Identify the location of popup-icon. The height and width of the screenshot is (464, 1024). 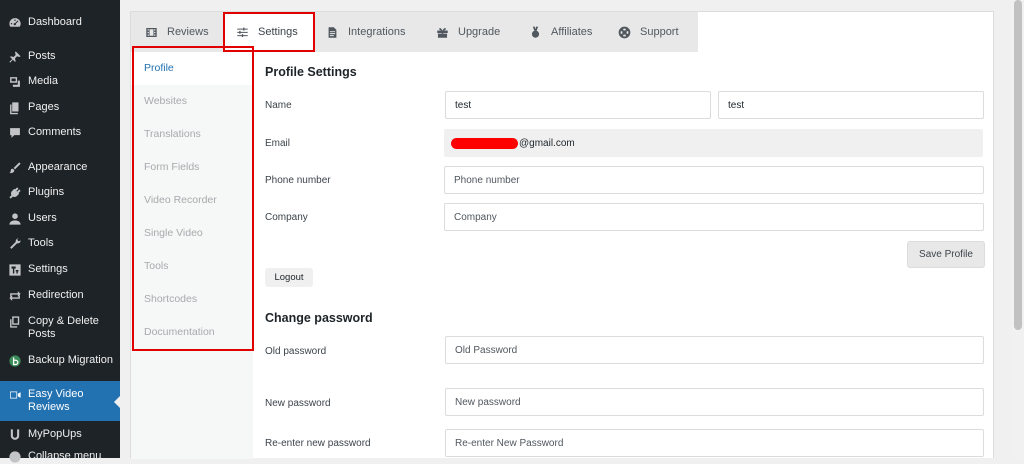
(15, 435).